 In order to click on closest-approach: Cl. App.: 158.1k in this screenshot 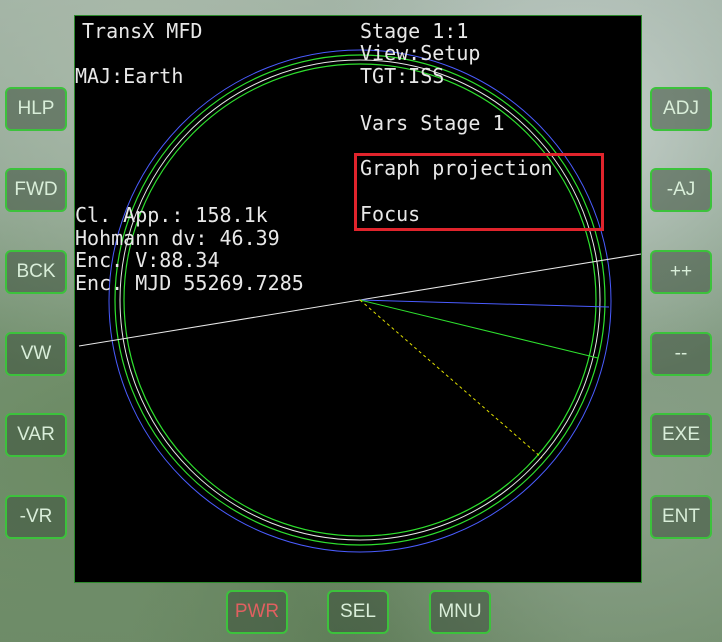, I will do `click(171, 215)`.